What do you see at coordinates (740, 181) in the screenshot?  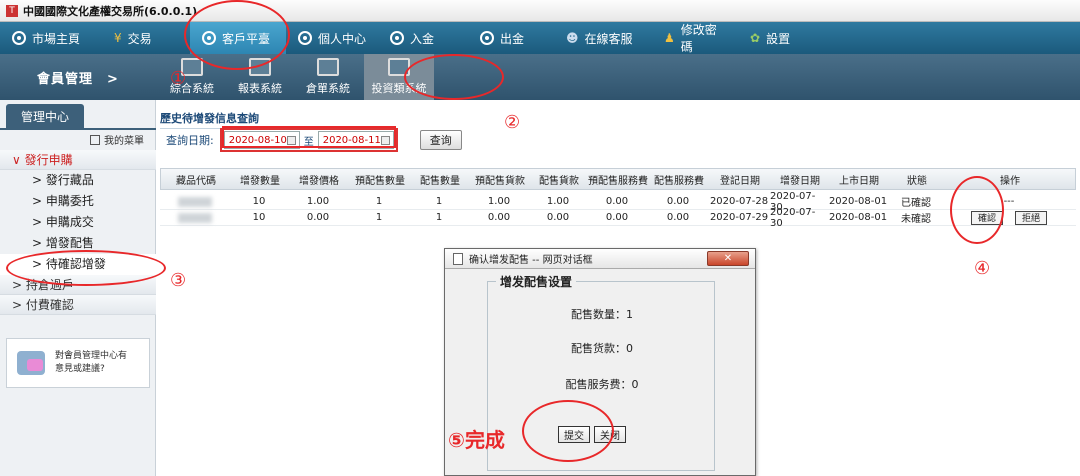 I see `col-header: 登記日期` at bounding box center [740, 181].